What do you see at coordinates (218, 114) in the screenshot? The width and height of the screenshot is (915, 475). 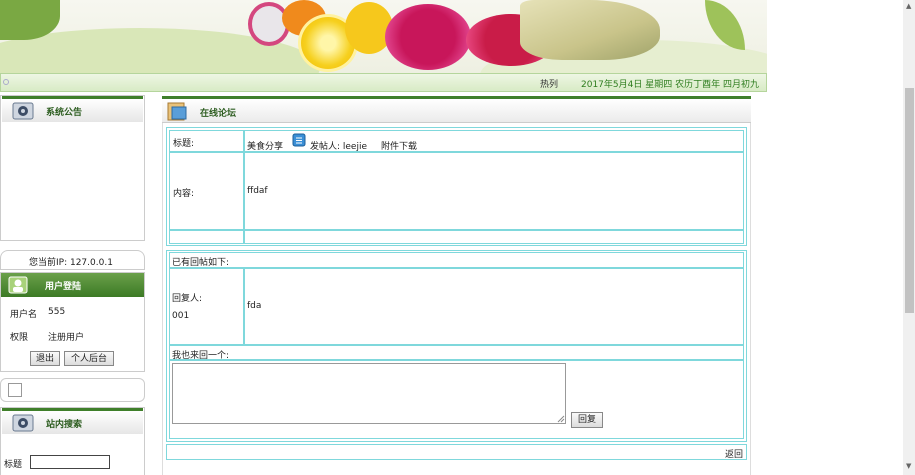 I see `forum-title: 在线论坛` at bounding box center [218, 114].